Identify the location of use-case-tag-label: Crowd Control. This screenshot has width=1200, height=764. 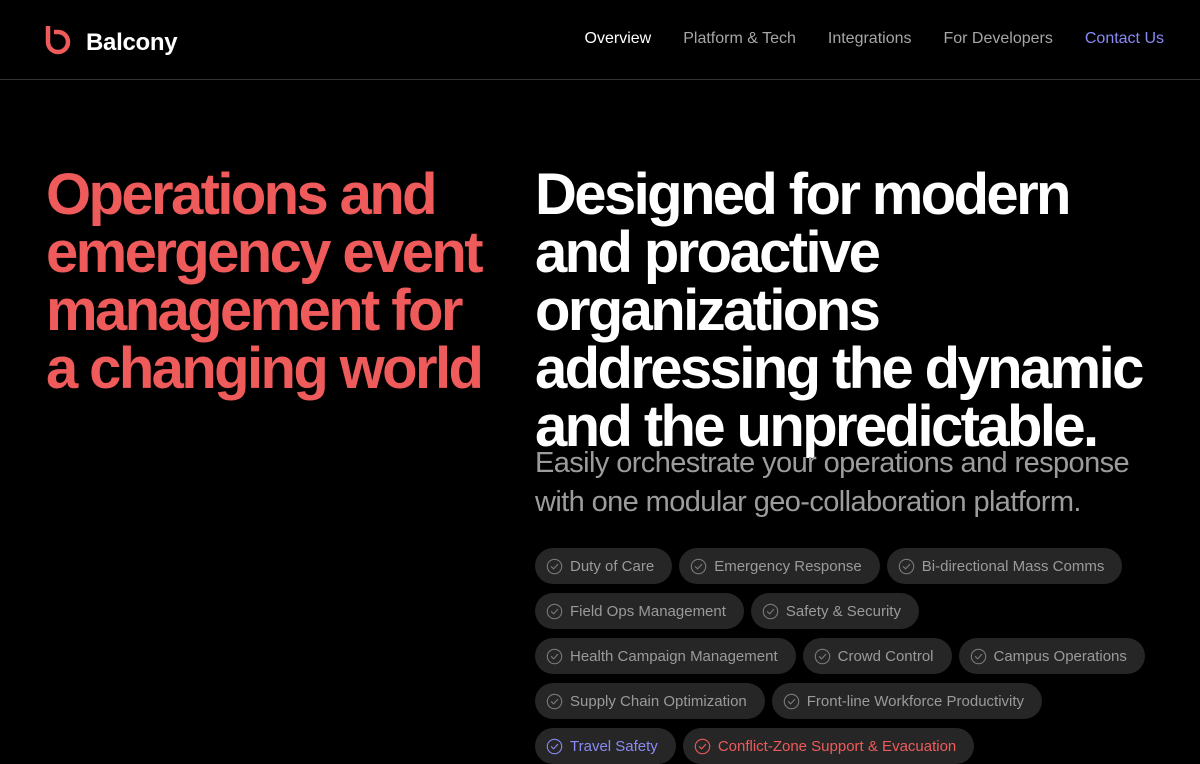
(885, 656).